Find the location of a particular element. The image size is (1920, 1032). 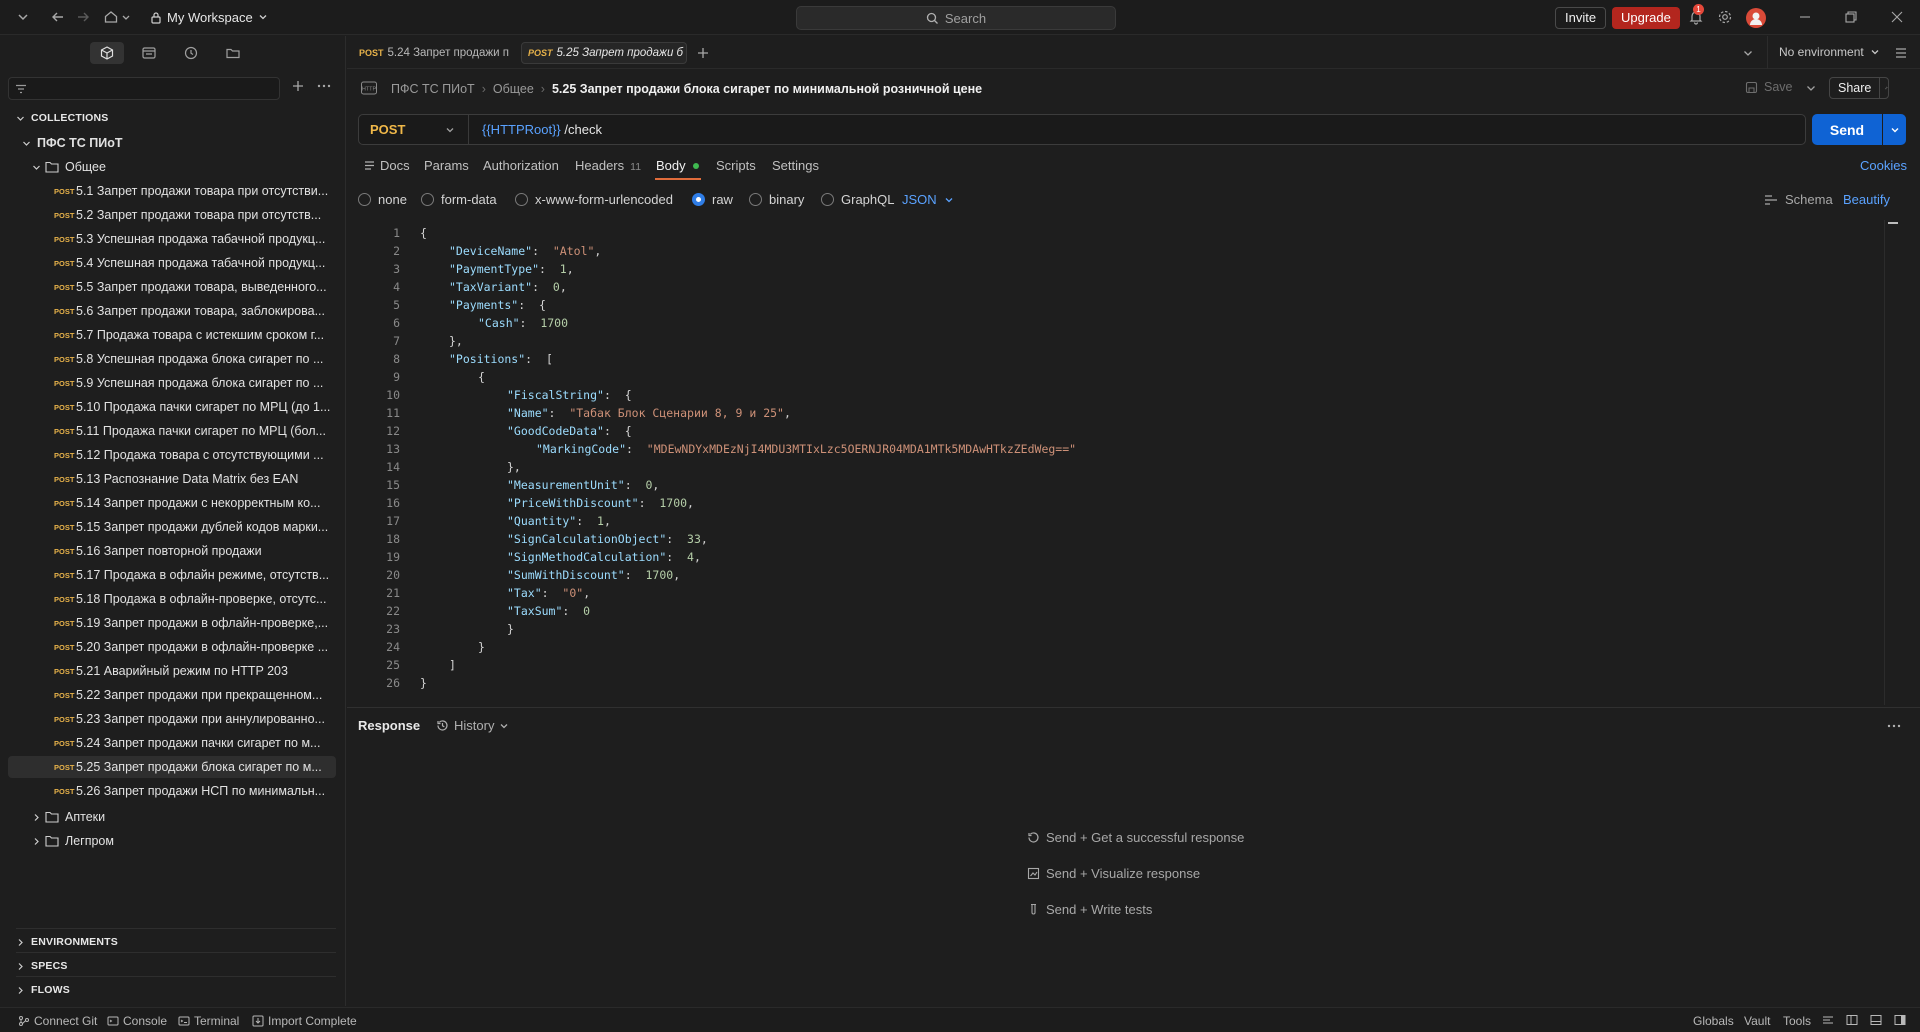

tab-params: Params is located at coordinates (446, 165).